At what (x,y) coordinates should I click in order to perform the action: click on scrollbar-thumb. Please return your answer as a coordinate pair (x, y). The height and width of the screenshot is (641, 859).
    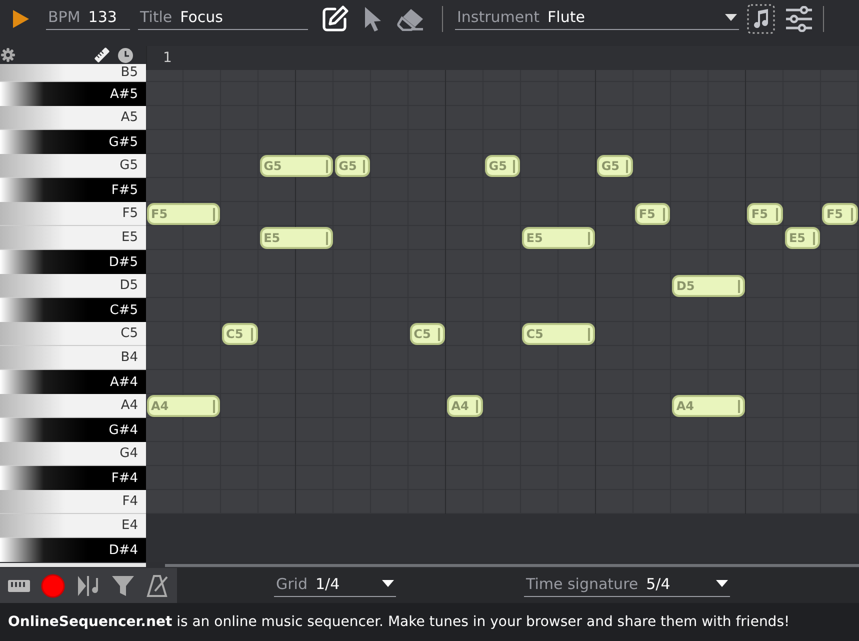
    Looking at the image, I should click on (73, 565).